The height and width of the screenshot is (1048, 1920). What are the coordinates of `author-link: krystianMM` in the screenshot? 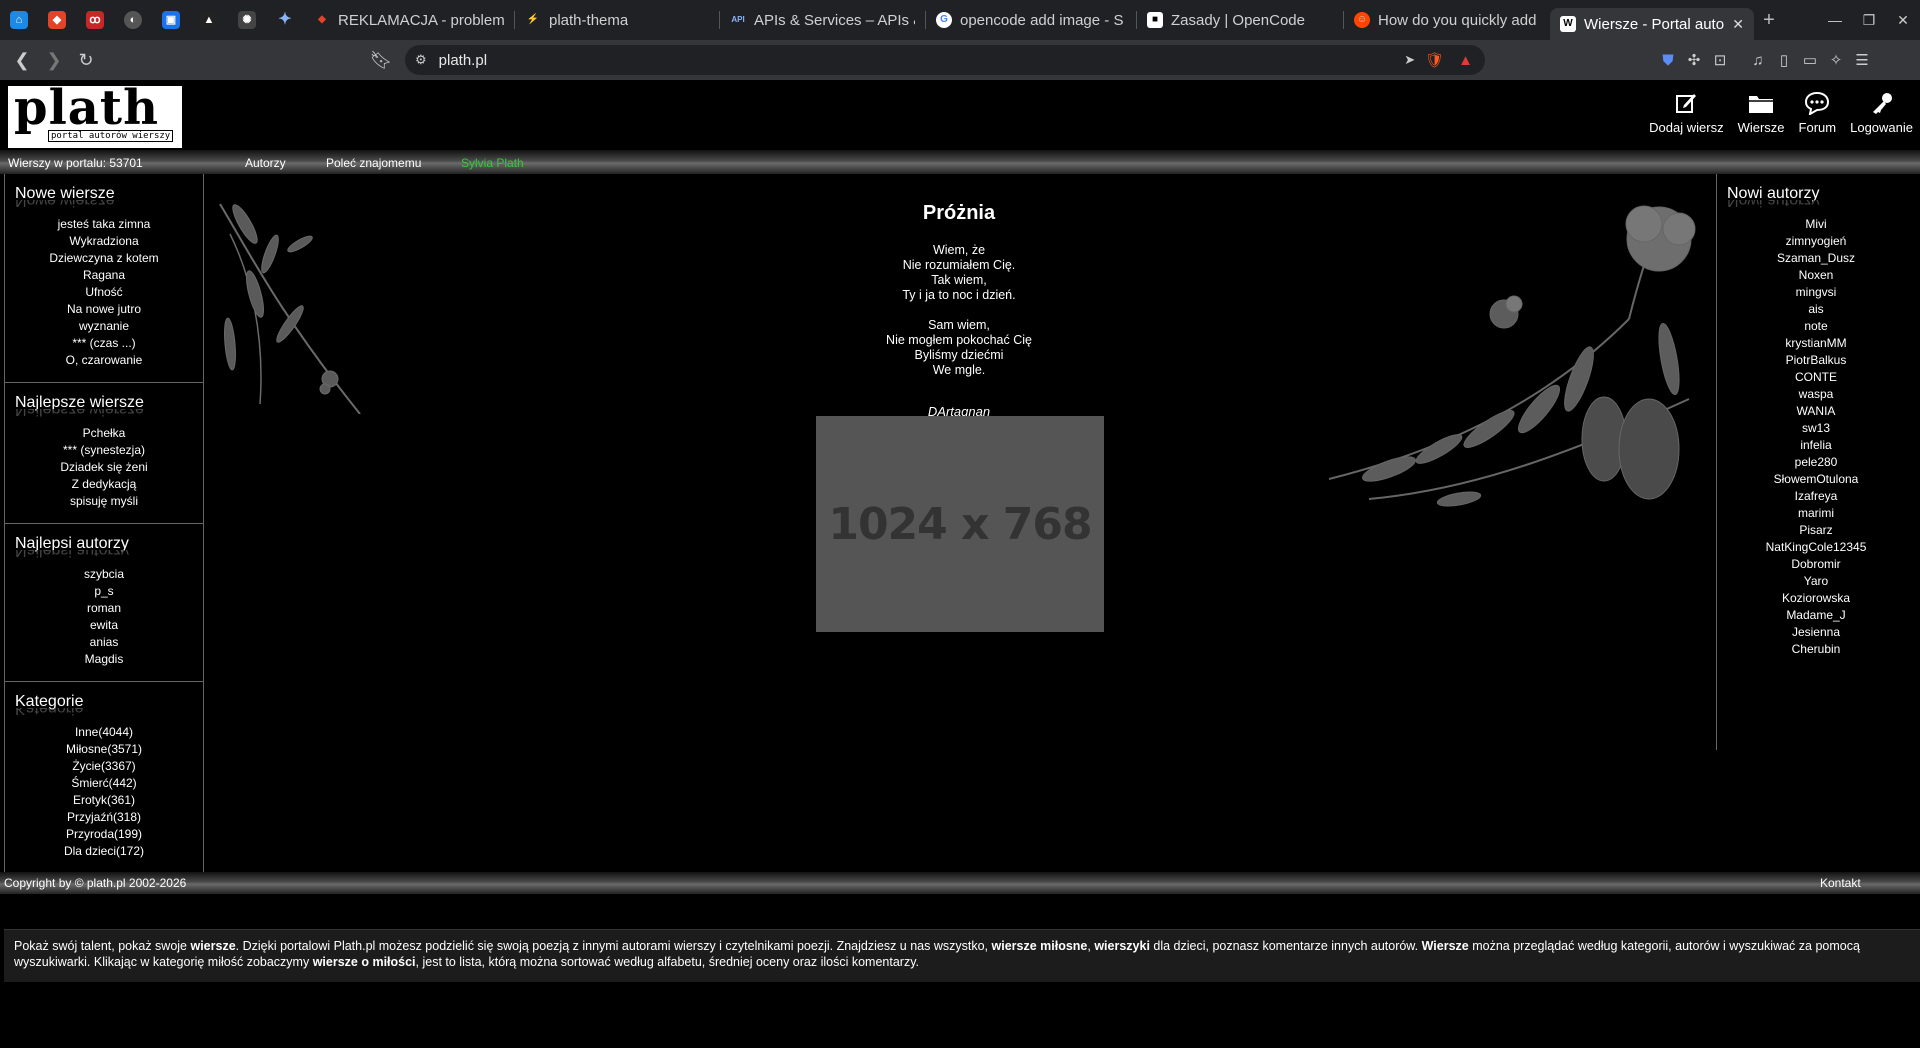 It's located at (1816, 343).